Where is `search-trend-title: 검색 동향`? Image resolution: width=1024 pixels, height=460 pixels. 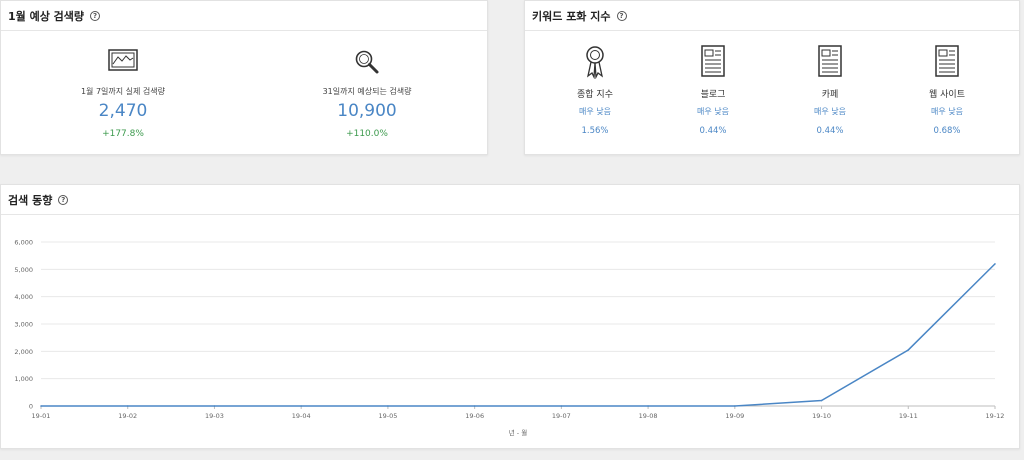
search-trend-title: 검색 동향 is located at coordinates (30, 200).